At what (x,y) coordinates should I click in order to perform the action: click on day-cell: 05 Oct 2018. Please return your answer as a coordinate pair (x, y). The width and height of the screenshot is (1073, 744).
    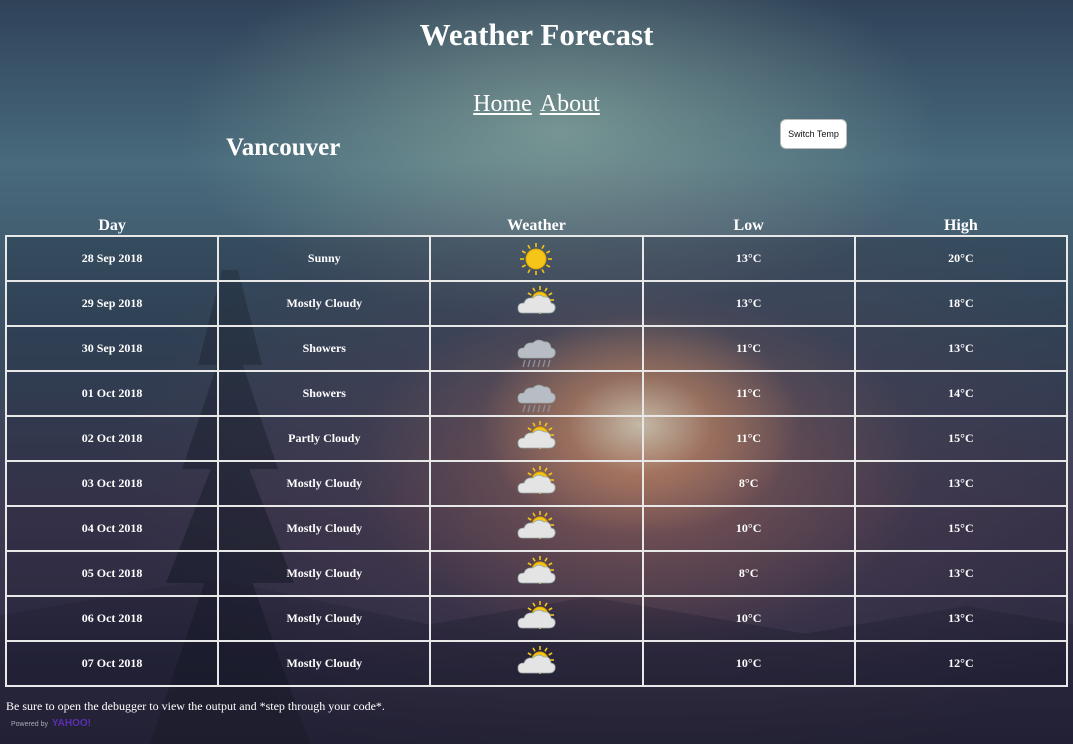
    Looking at the image, I should click on (112, 573).